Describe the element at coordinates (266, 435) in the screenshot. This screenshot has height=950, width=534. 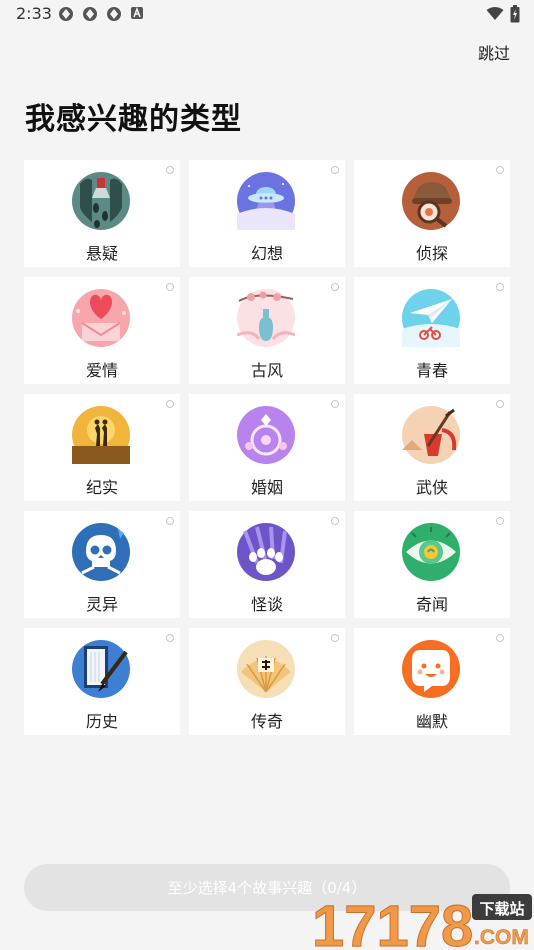
I see `marriage-icon` at that location.